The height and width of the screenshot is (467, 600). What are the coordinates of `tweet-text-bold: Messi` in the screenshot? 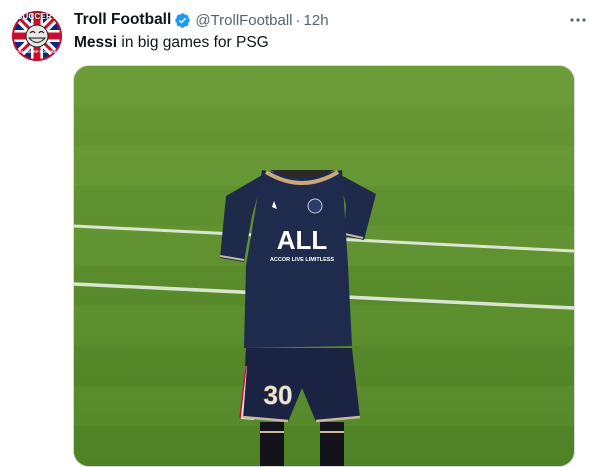 It's located at (96, 42).